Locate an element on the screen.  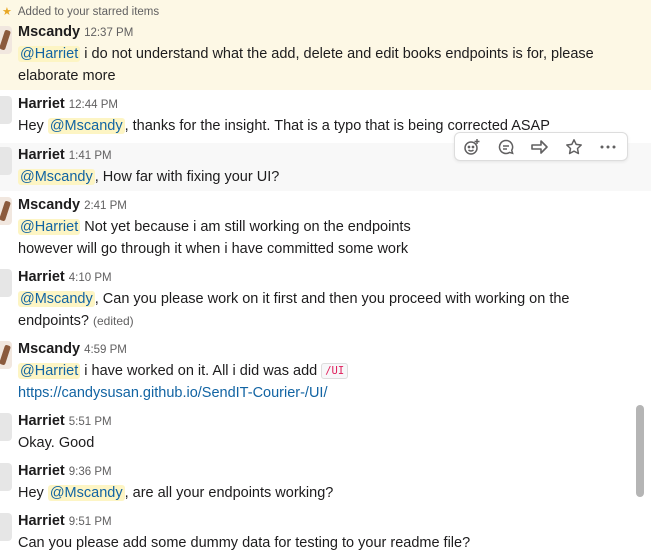
message-header: Harriet 5:51 PM is located at coordinates (65, 421).